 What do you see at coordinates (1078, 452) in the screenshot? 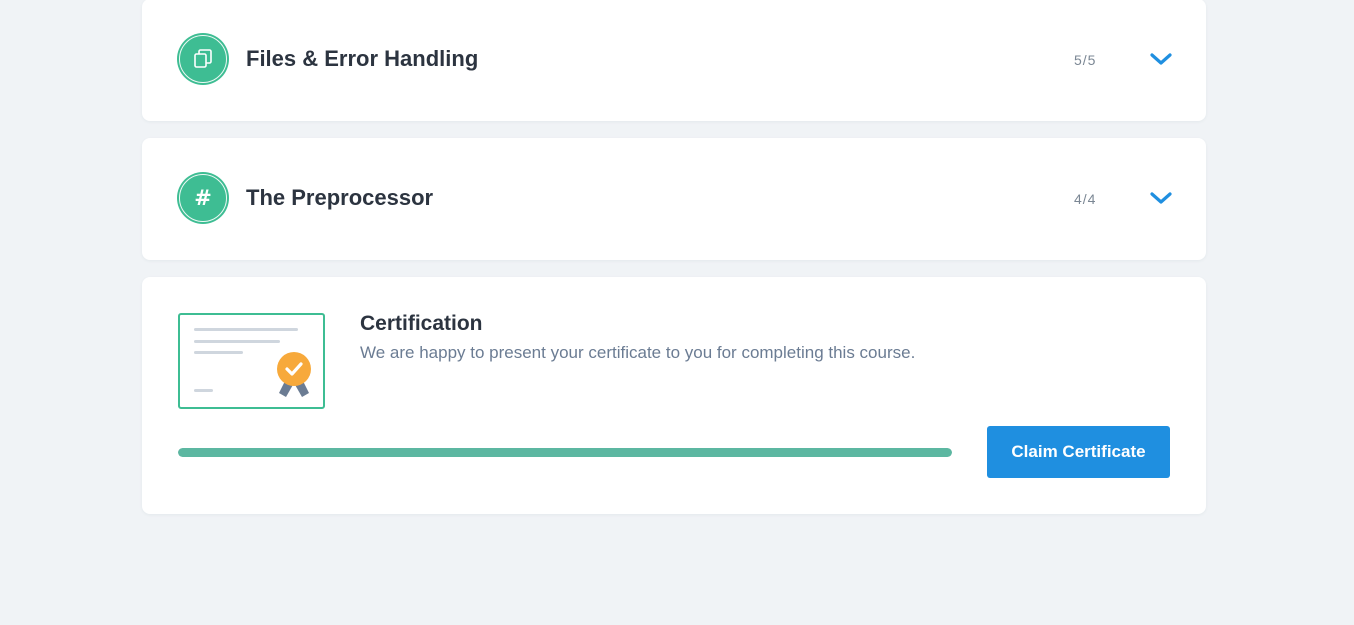
I see `claim-certificate-button: Claim Certificate` at bounding box center [1078, 452].